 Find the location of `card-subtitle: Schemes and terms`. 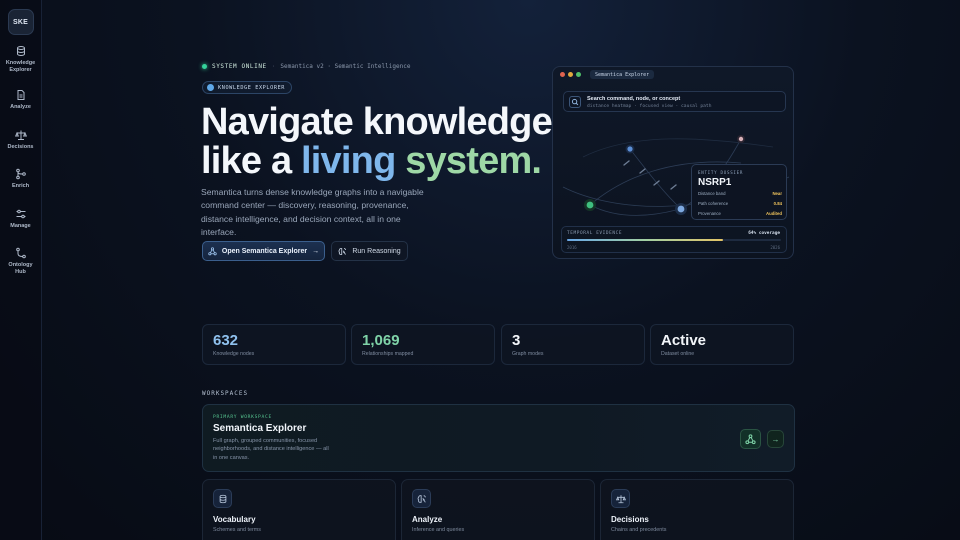

card-subtitle: Schemes and terms is located at coordinates (237, 530).